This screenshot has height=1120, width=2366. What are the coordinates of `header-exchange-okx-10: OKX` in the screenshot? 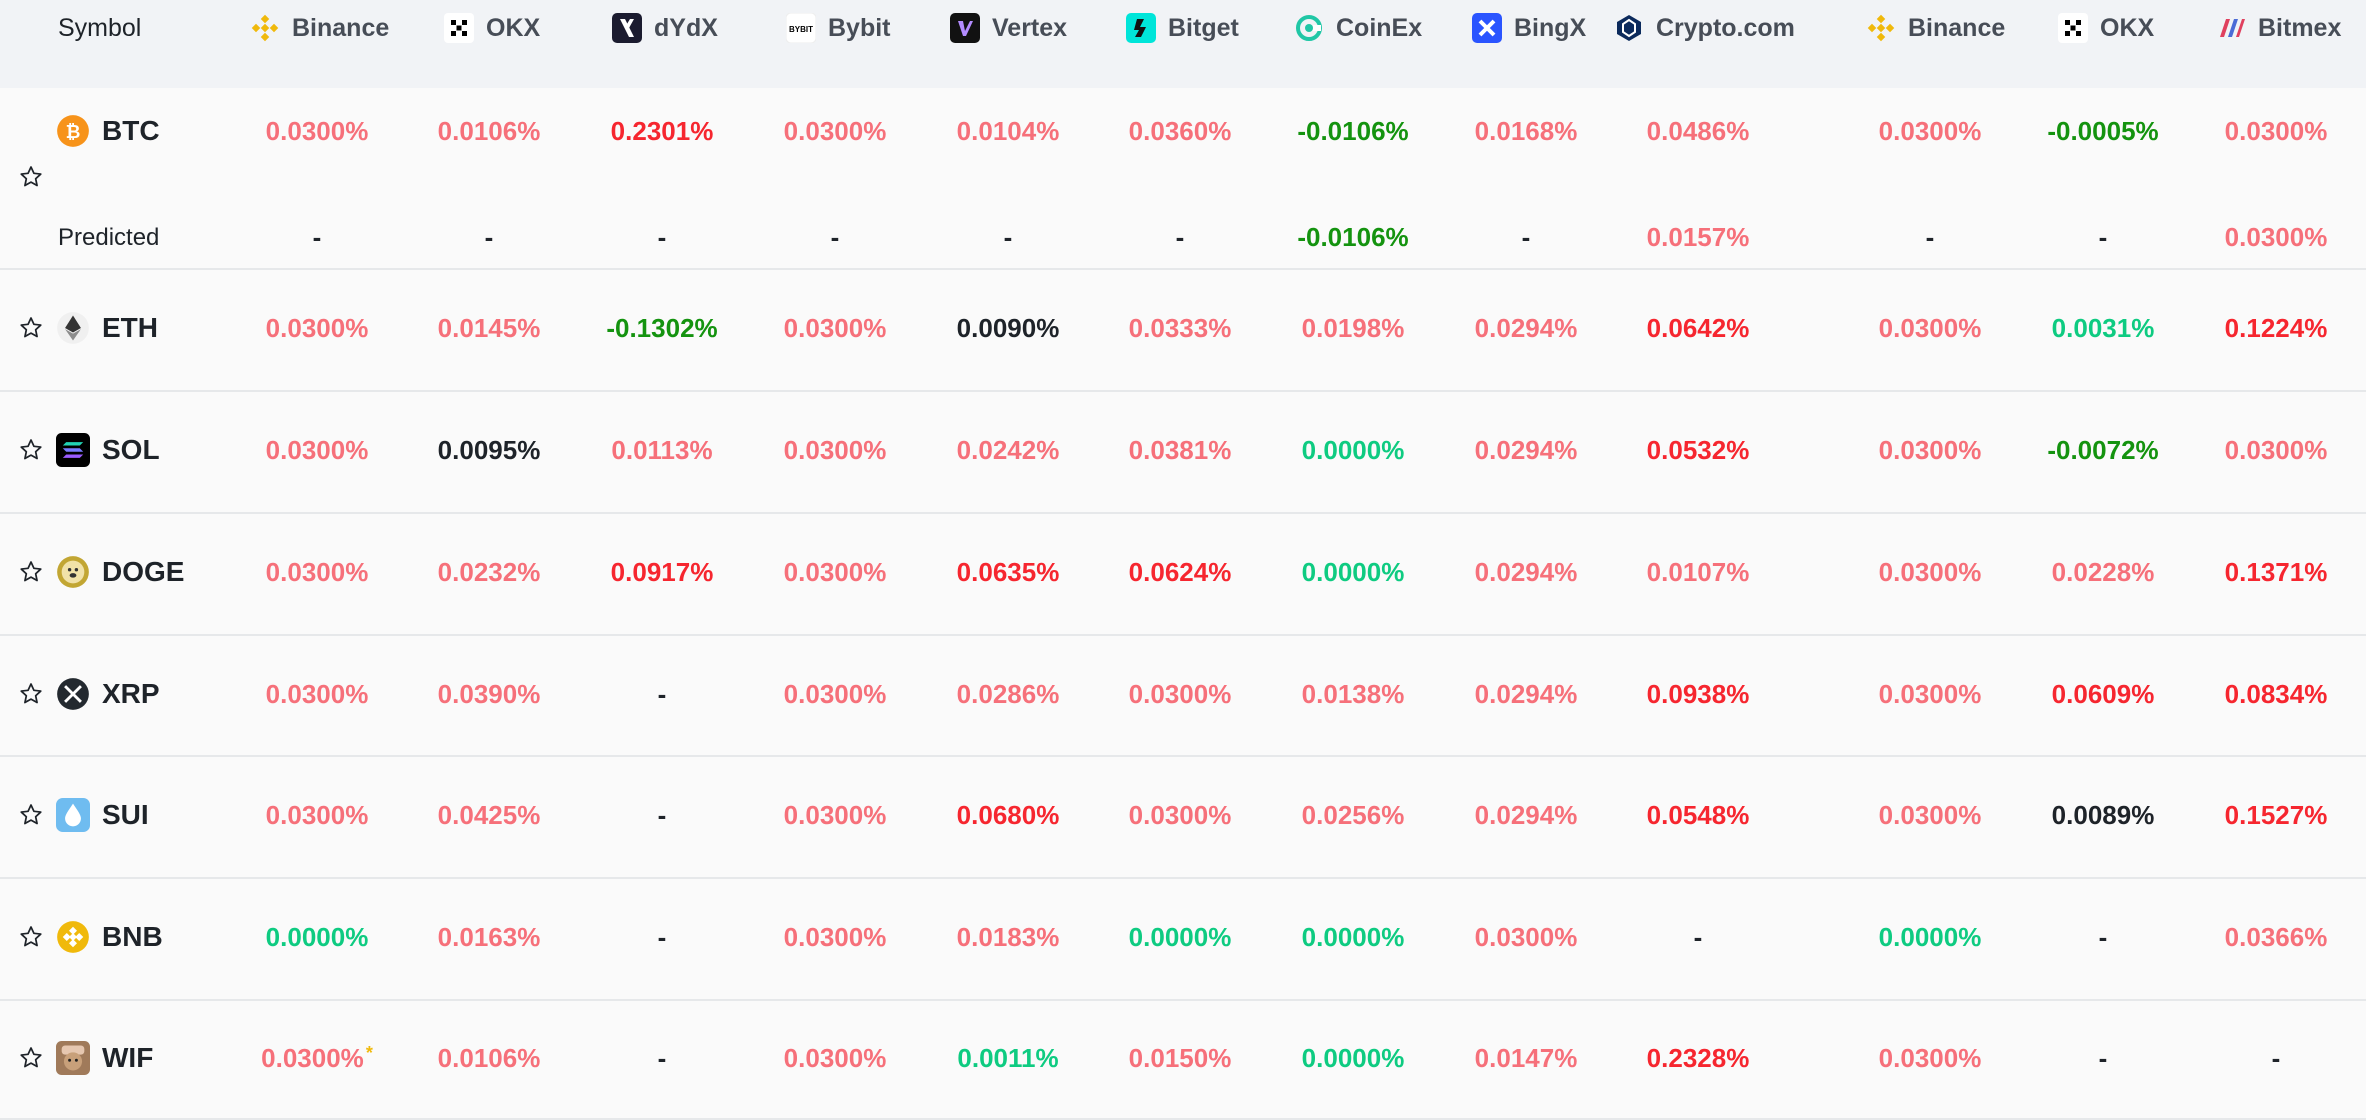 It's located at (2106, 28).